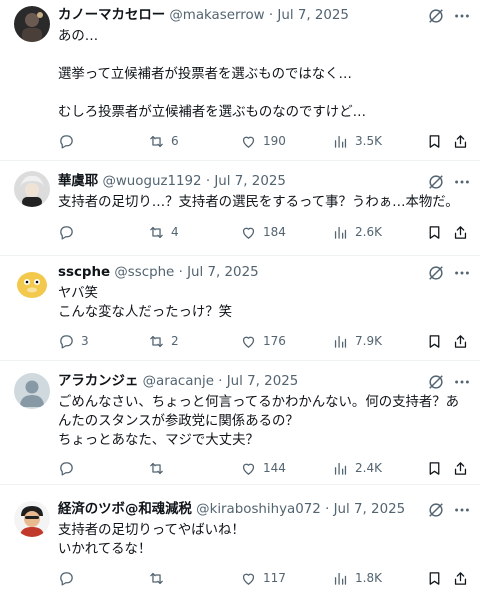  Describe the element at coordinates (260, 202) in the screenshot. I see `tweet-text: 支持者の足切り…？支持者の選民をするって事？うわぁ…本物だ。` at that location.